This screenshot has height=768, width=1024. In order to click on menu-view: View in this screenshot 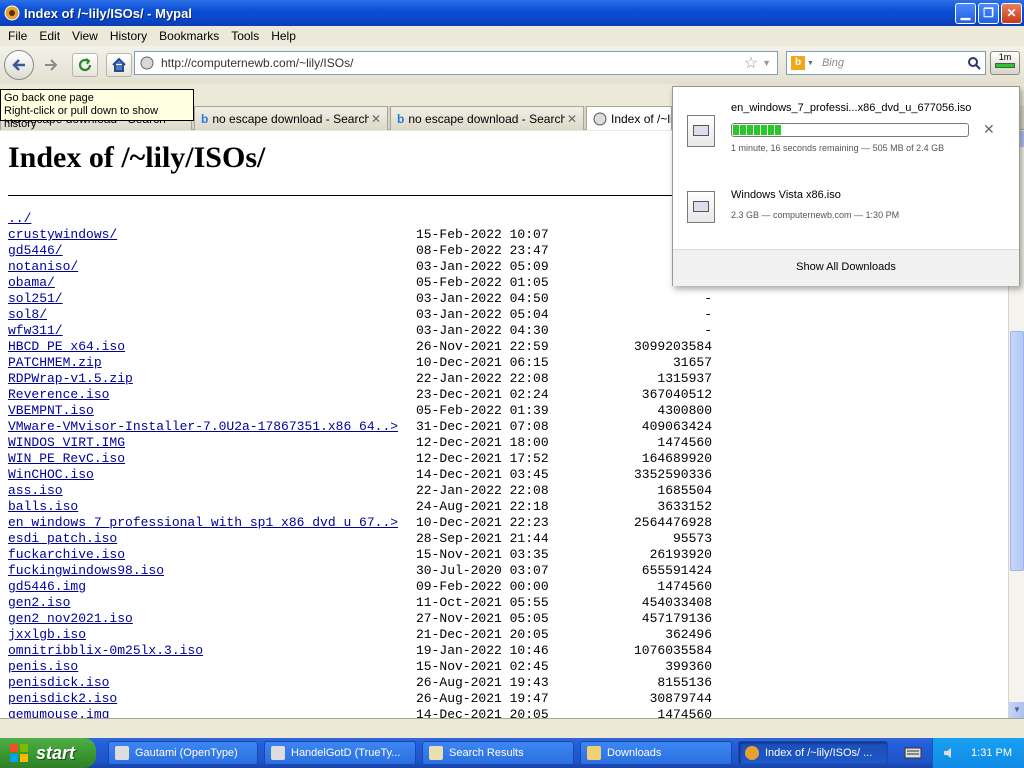, I will do `click(85, 36)`.